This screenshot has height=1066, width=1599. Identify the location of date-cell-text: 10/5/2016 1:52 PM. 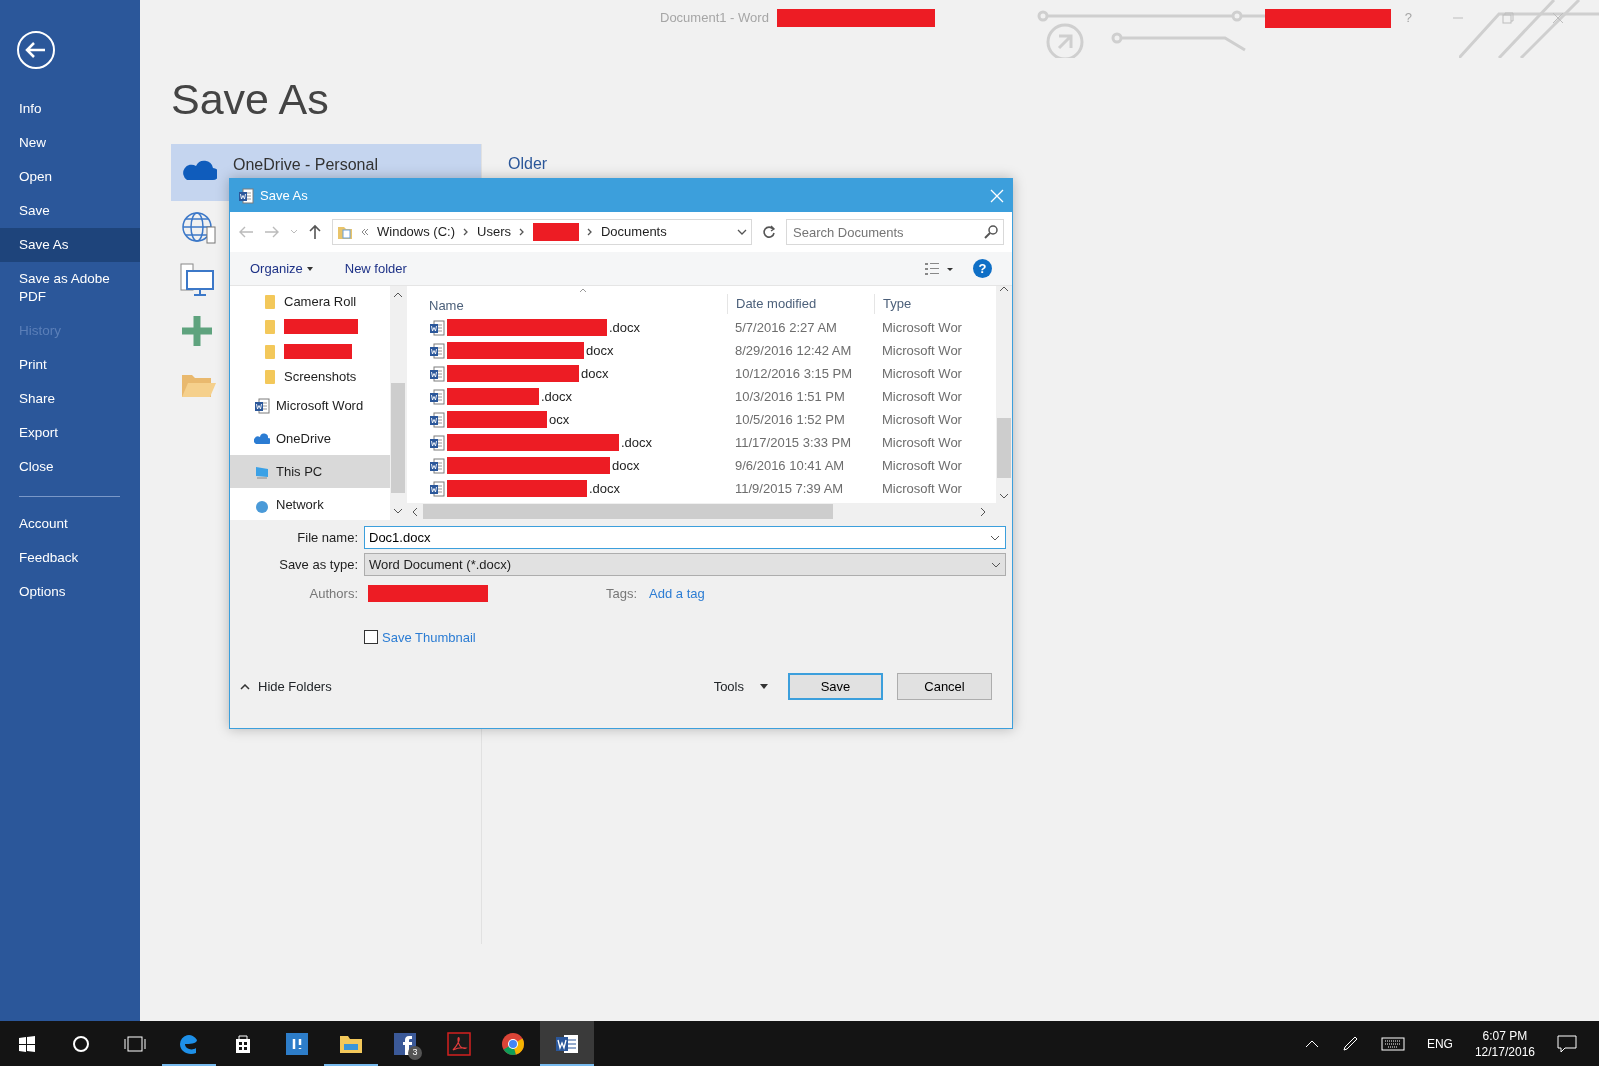
(790, 419).